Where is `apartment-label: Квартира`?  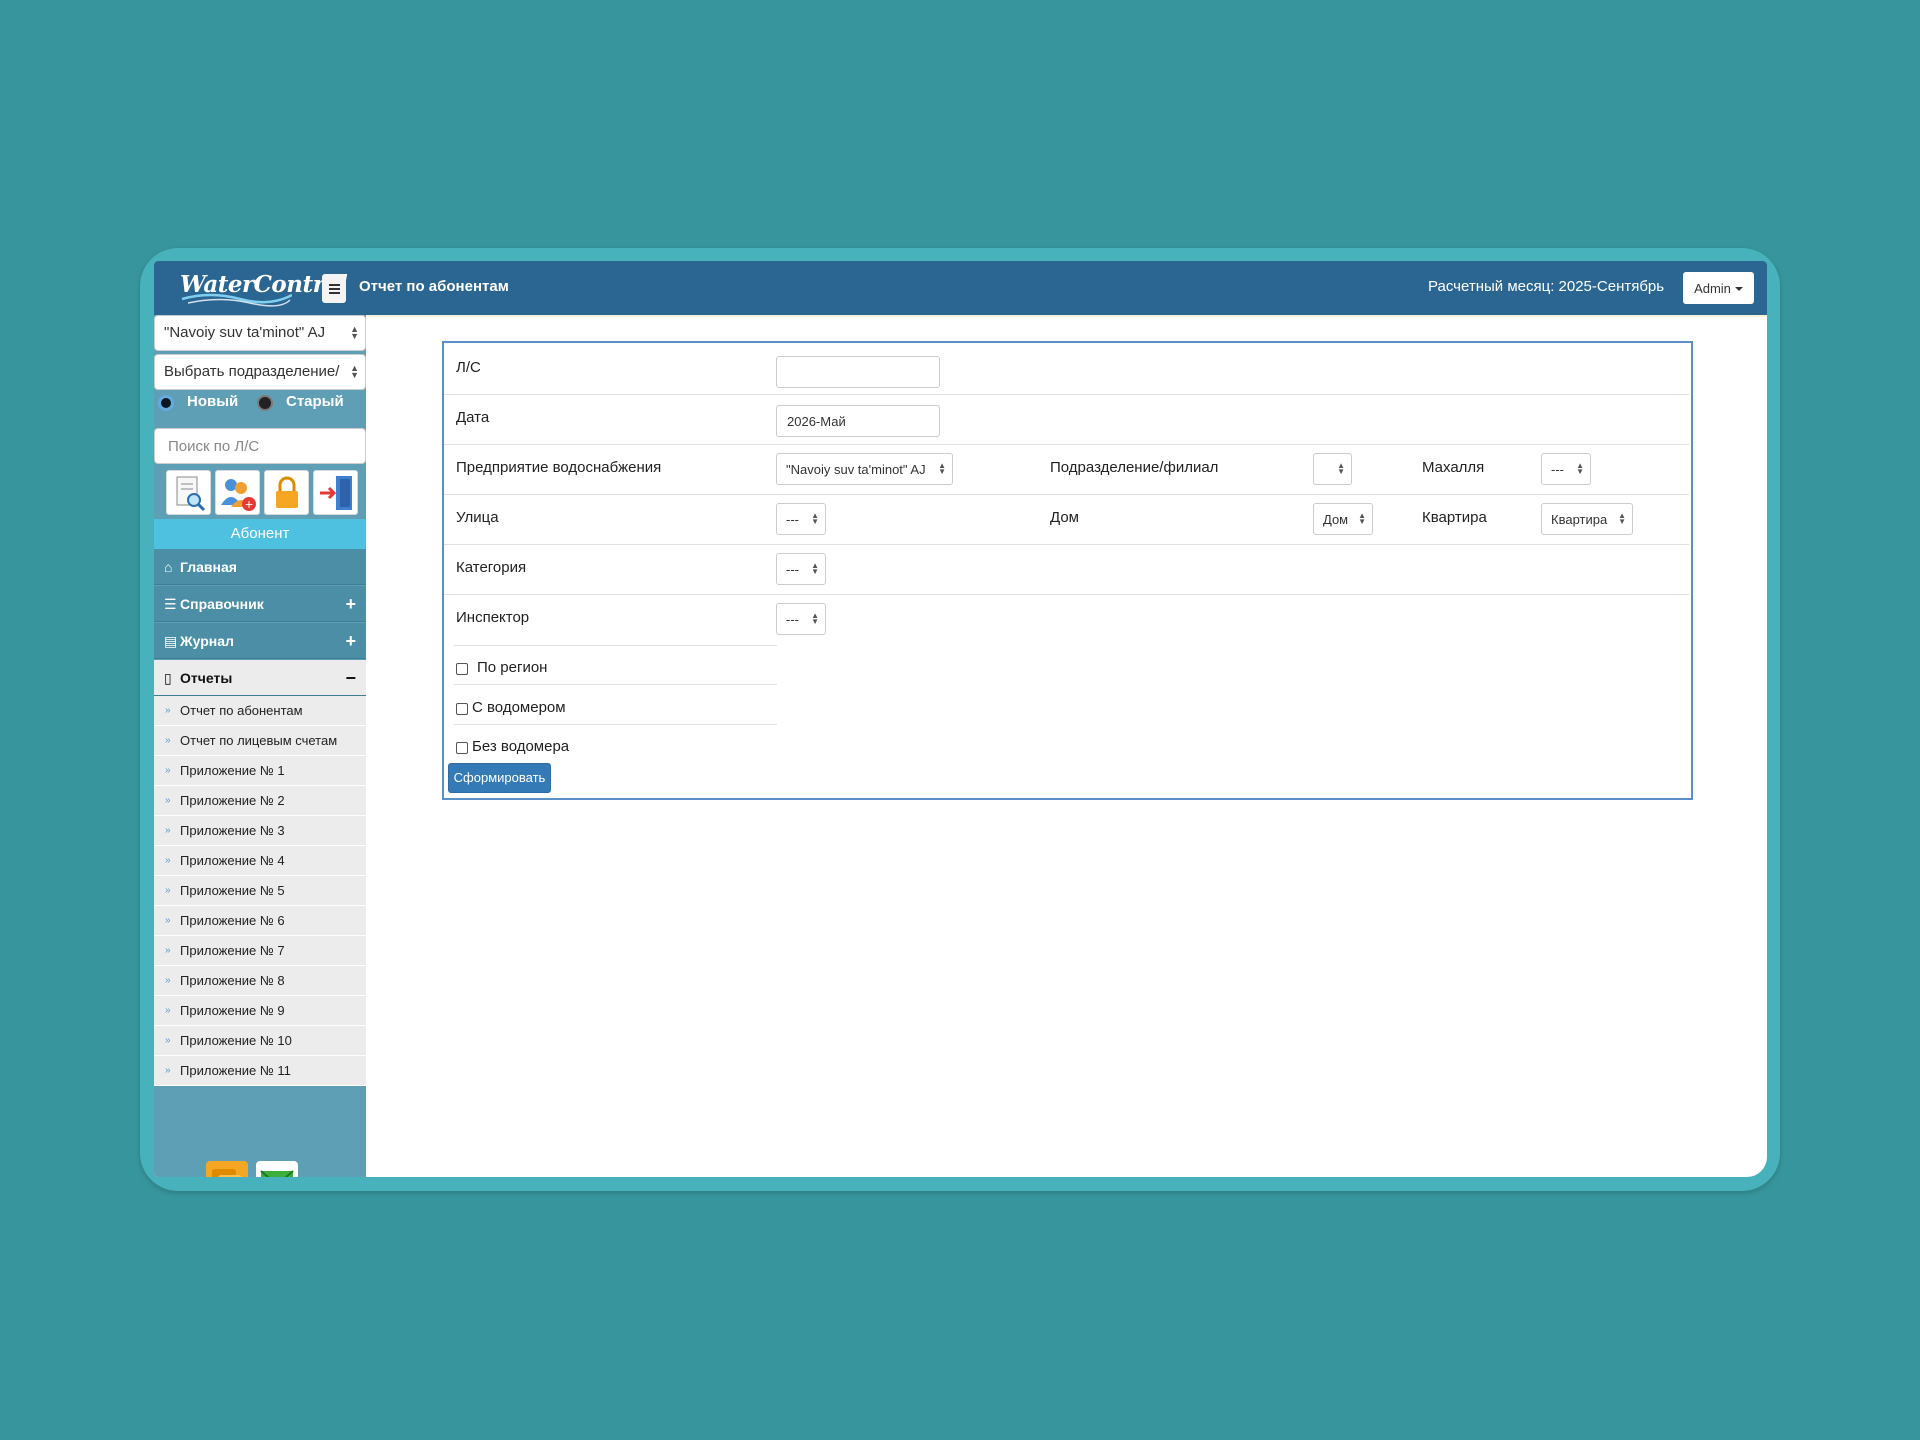
apartment-label: Квартира is located at coordinates (1454, 517).